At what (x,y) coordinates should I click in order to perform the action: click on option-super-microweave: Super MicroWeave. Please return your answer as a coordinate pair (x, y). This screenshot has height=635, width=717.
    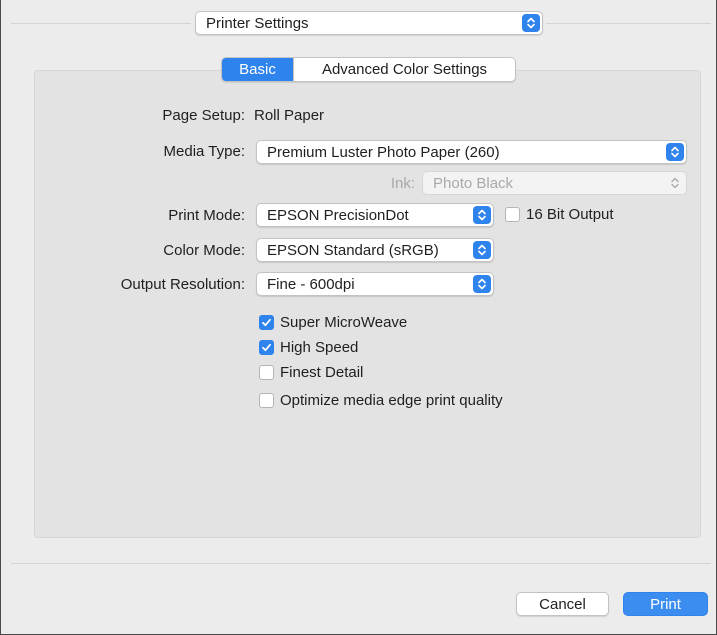
    Looking at the image, I should click on (333, 322).